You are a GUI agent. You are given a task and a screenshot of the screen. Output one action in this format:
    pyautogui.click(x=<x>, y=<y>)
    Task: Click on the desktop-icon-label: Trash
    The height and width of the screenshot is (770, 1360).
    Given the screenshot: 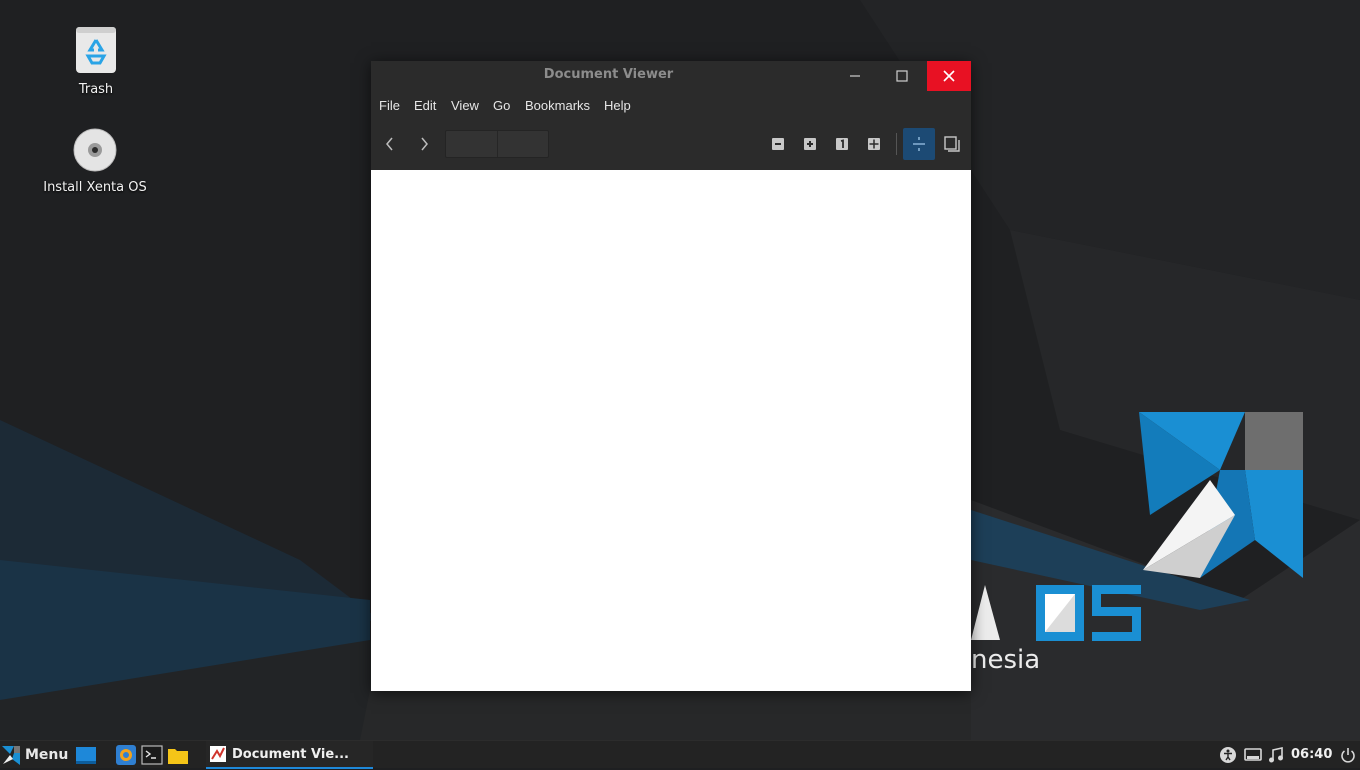 What is the action you would take?
    pyautogui.click(x=96, y=89)
    